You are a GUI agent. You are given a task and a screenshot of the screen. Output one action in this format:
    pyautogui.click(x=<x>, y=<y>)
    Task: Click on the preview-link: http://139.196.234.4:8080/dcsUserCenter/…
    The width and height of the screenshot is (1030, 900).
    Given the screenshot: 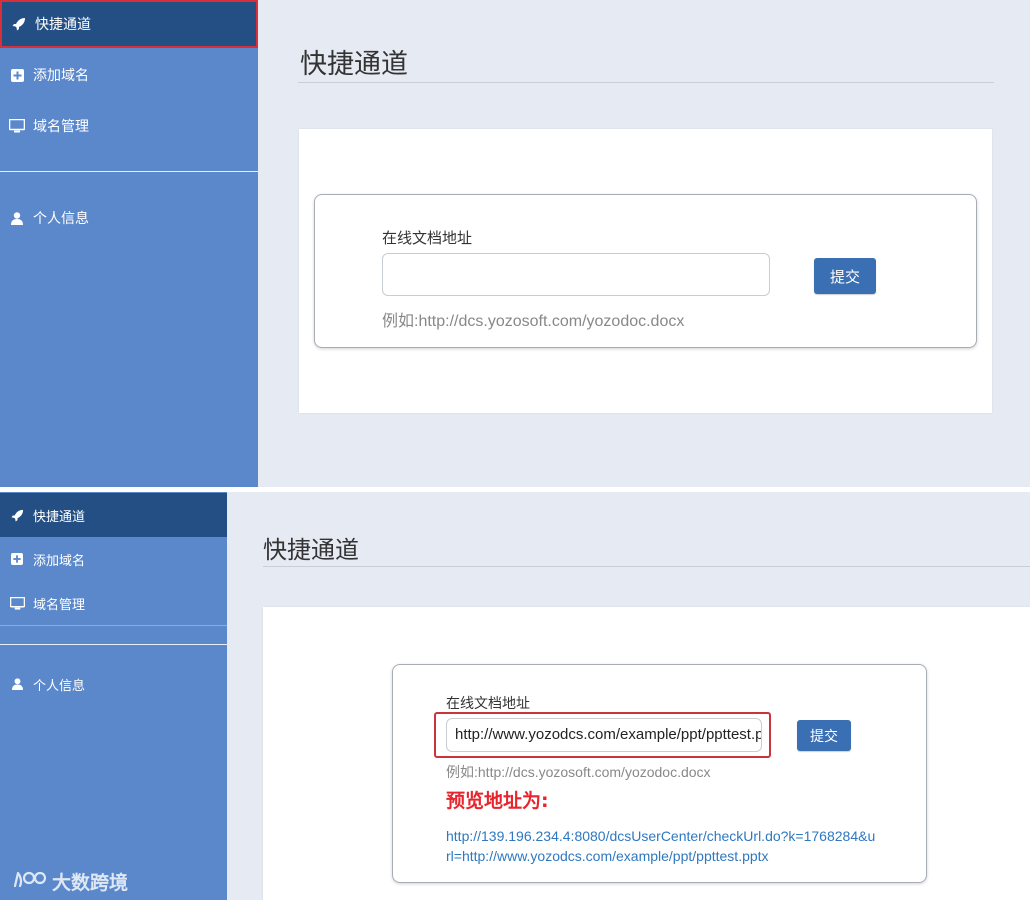 What is the action you would take?
    pyautogui.click(x=661, y=846)
    